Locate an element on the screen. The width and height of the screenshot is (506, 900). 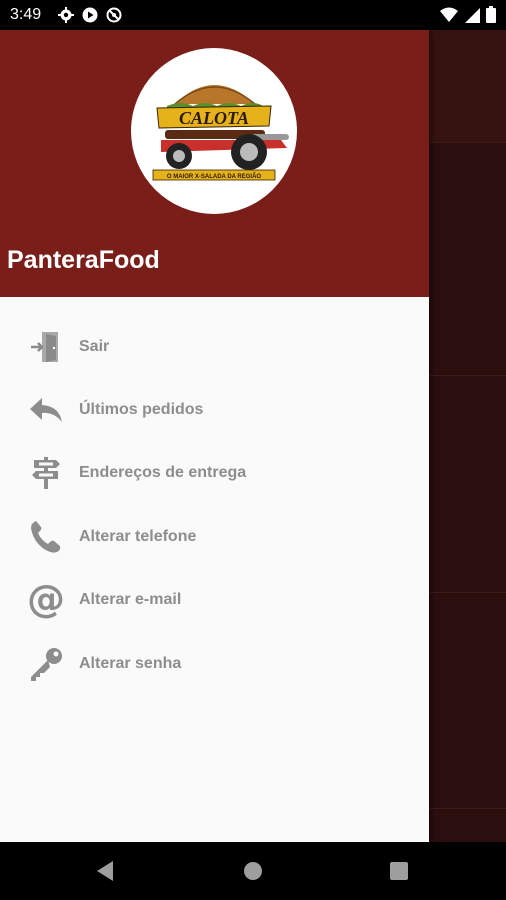
status-icons-left is located at coordinates (90, 17).